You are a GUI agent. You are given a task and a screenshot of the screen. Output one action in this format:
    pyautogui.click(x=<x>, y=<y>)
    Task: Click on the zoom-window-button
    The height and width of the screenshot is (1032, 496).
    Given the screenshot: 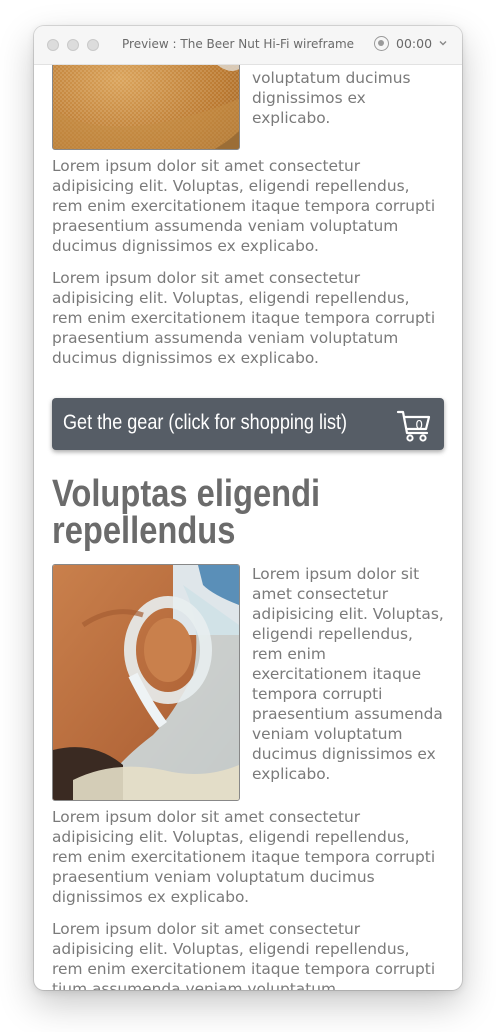 What is the action you would take?
    pyautogui.click(x=93, y=45)
    